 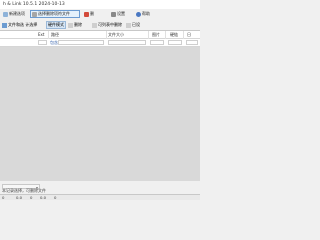 What do you see at coordinates (146, 13) in the screenshot?
I see `help-label: 帮助` at bounding box center [146, 13].